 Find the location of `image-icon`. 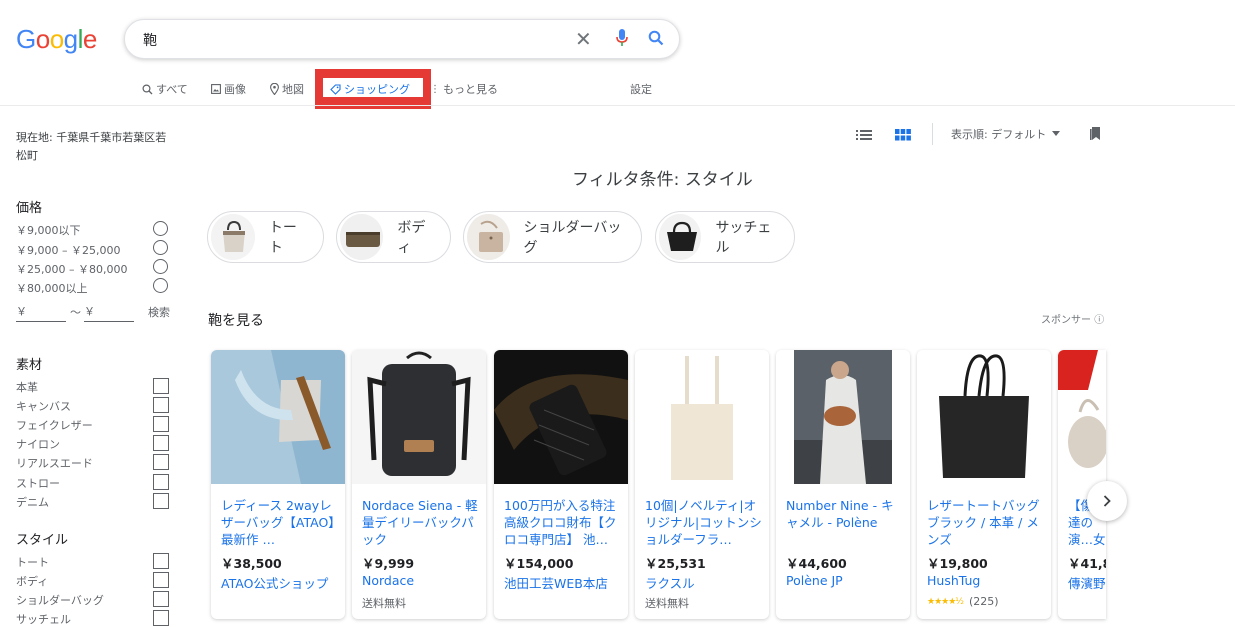

image-icon is located at coordinates (216, 89).